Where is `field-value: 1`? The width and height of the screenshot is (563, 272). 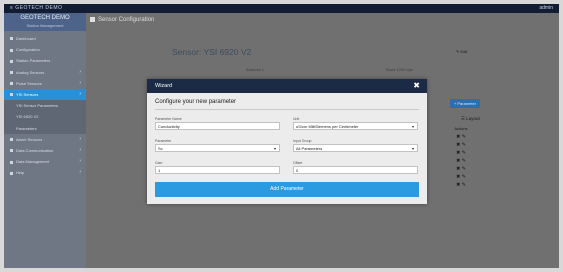
field-value: 1 is located at coordinates (159, 170).